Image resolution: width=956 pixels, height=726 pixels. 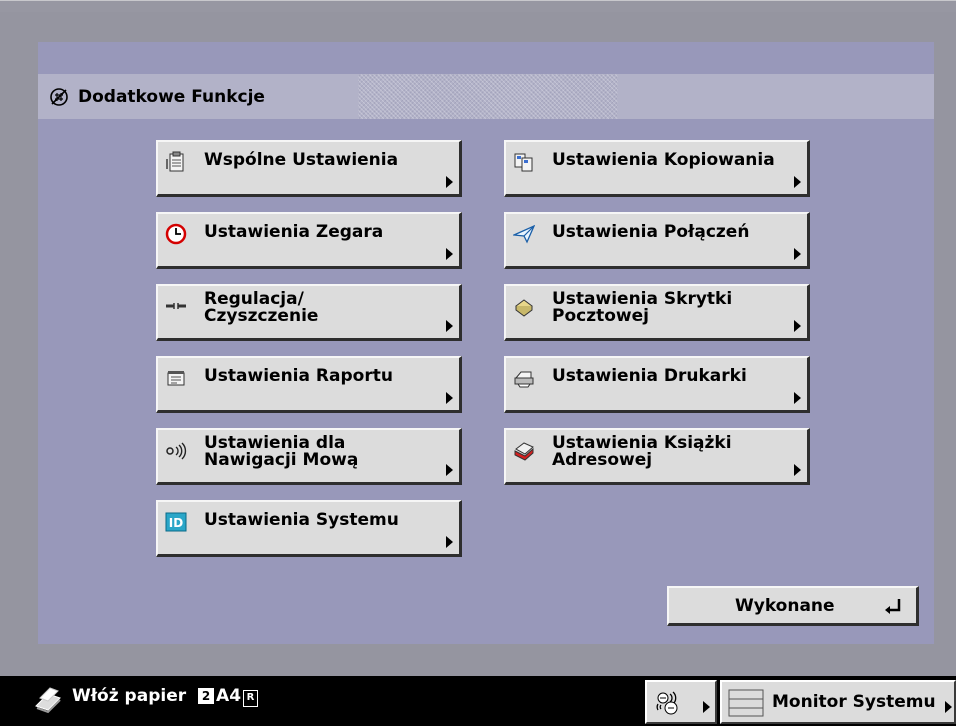 I want to click on page-title-text: Dodatkowe Funkcje, so click(x=171, y=96).